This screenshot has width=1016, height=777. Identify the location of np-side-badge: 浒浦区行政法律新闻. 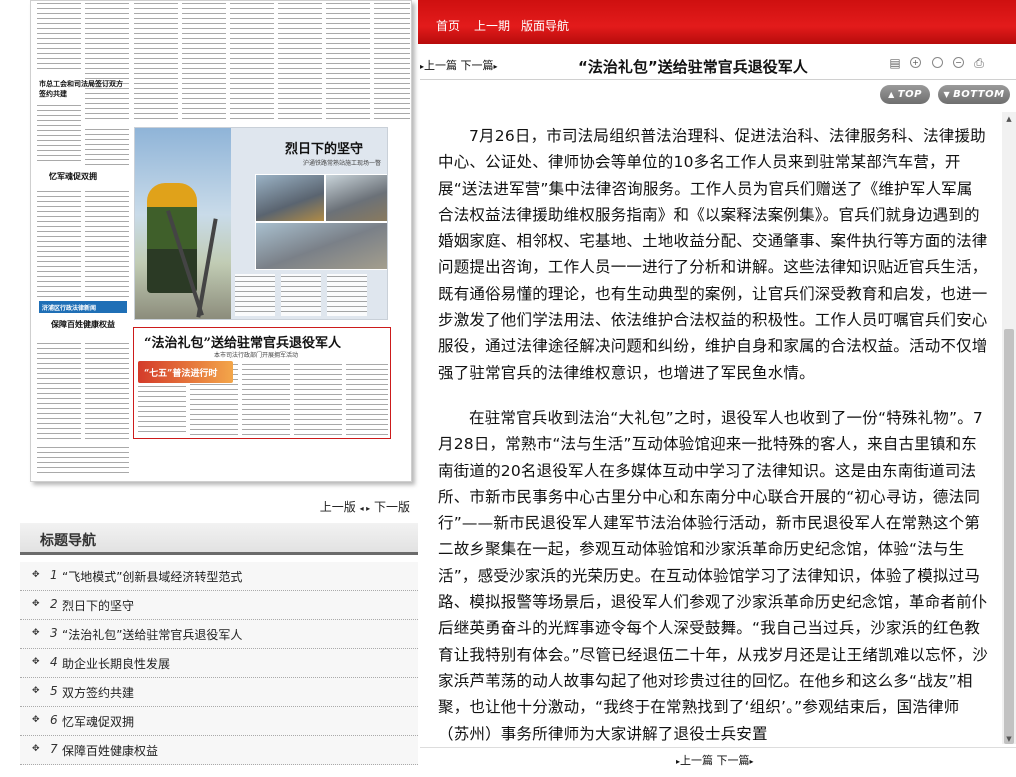
(83, 307).